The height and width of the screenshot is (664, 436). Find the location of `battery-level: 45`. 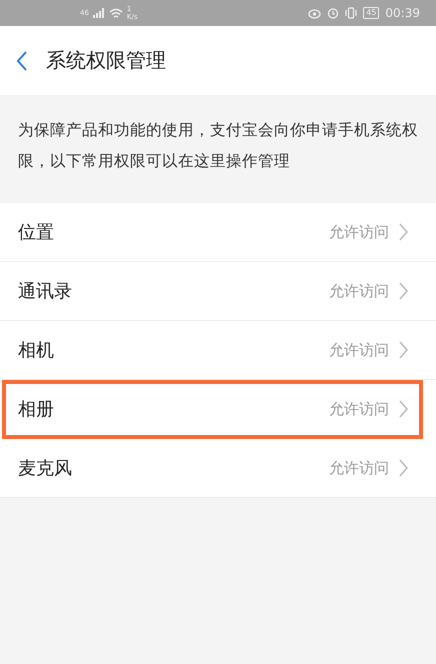

battery-level: 45 is located at coordinates (371, 13).